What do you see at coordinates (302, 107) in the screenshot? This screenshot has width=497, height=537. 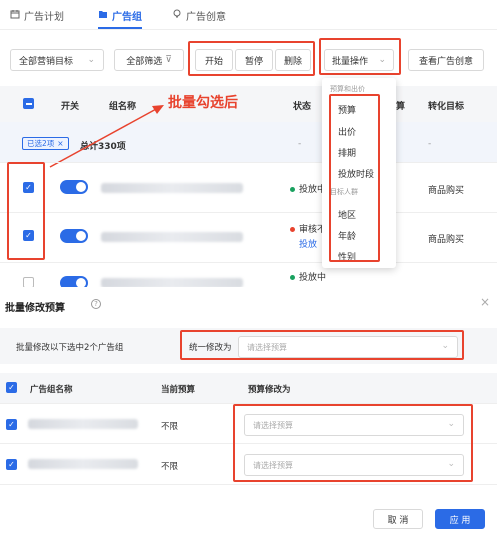 I see `header-status: 状态` at bounding box center [302, 107].